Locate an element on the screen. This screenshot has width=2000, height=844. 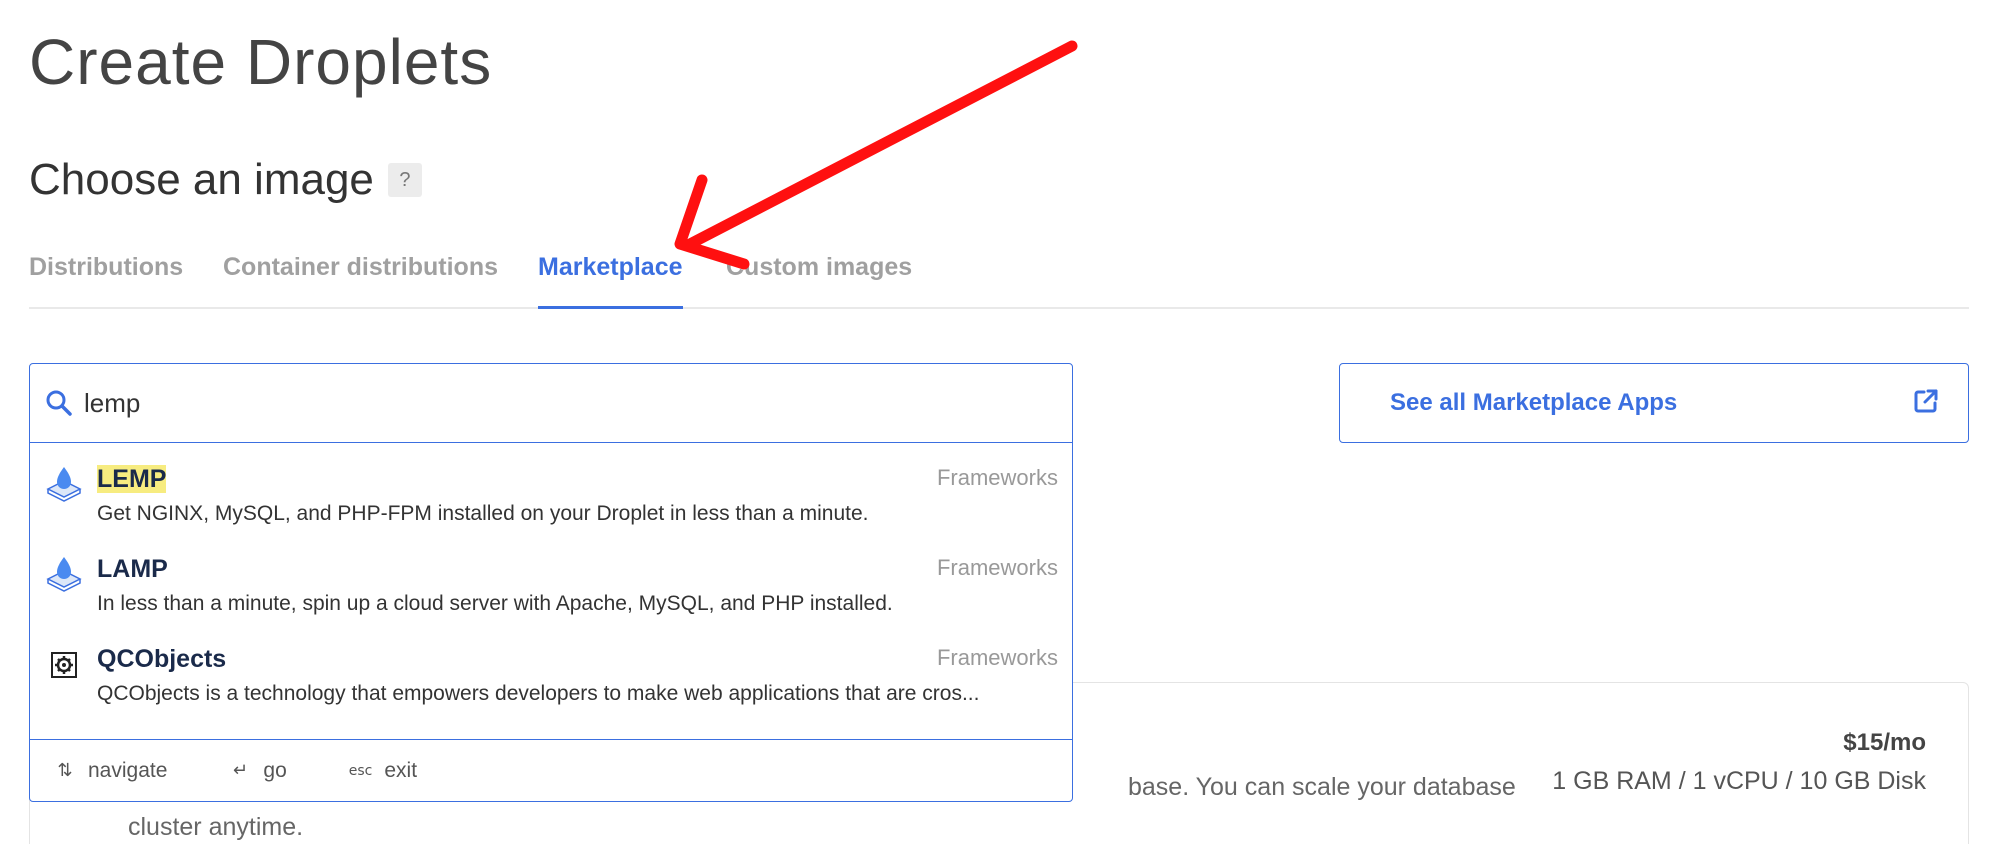
result-name: LAMP is located at coordinates (132, 569).